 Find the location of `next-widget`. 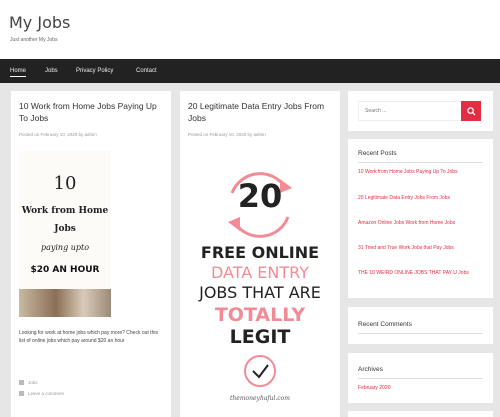

next-widget is located at coordinates (420, 414).